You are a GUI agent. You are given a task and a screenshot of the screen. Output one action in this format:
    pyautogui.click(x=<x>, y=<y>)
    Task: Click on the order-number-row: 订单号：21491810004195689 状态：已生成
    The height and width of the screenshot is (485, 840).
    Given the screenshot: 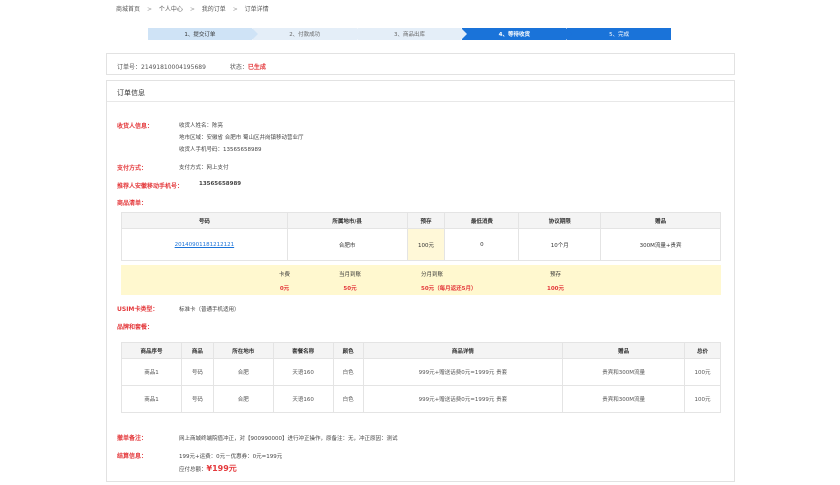 What is the action you would take?
    pyautogui.click(x=191, y=66)
    